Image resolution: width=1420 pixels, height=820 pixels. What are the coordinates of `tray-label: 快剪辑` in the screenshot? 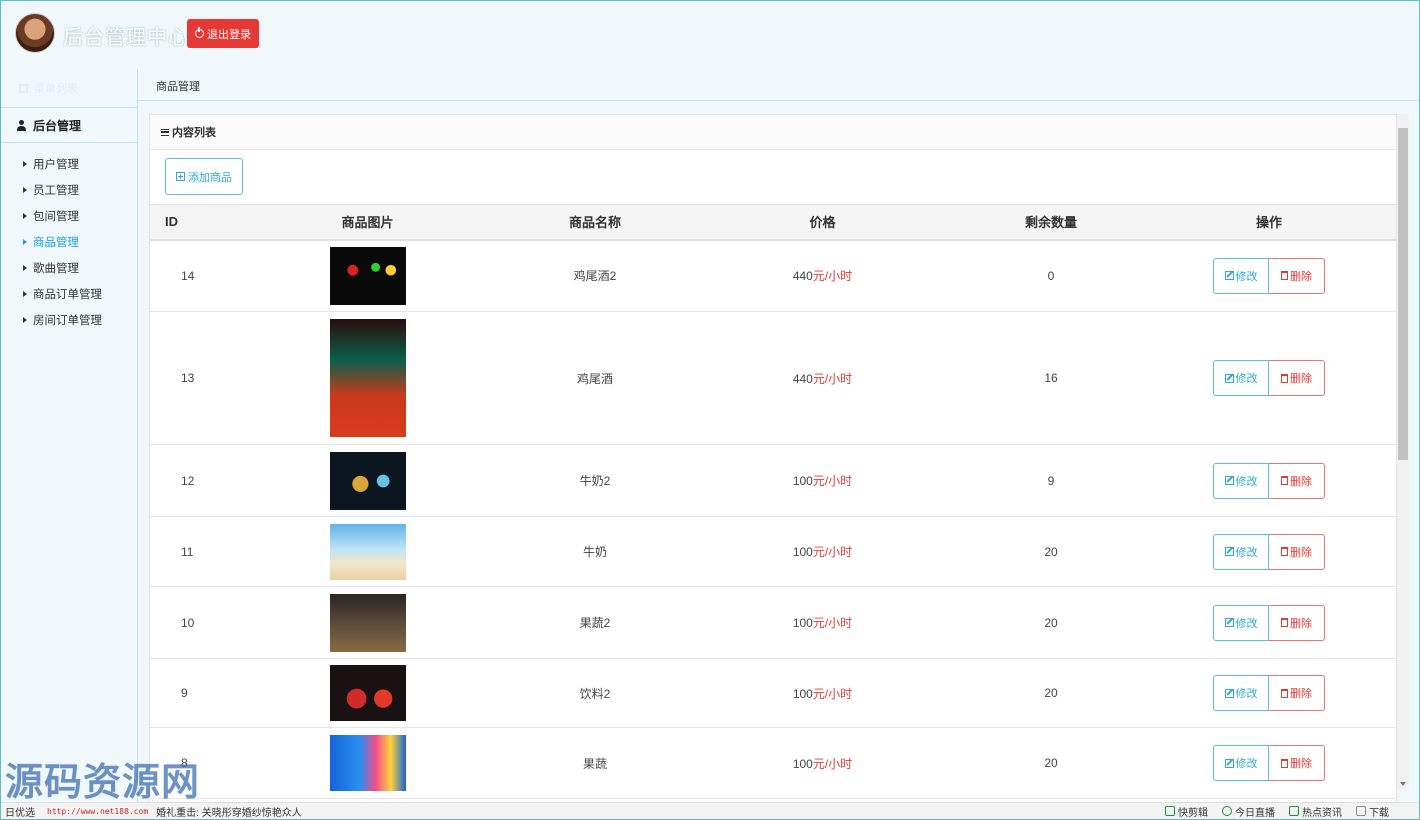 It's located at (1193, 813).